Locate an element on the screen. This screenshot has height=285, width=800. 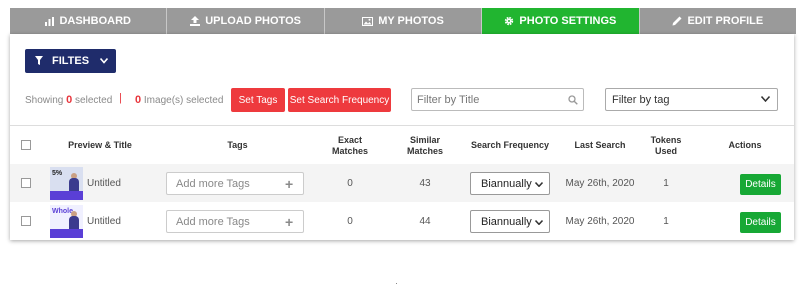
pencil-icon is located at coordinates (677, 21).